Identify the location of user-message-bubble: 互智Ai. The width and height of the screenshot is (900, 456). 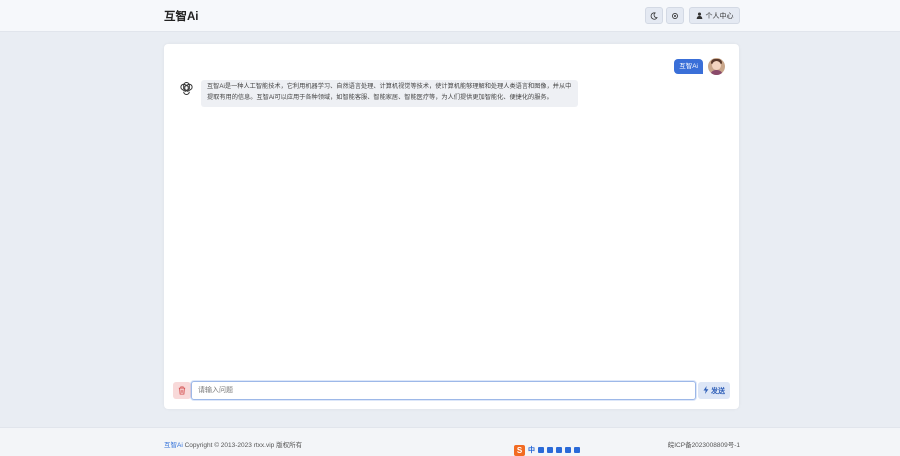
(688, 66).